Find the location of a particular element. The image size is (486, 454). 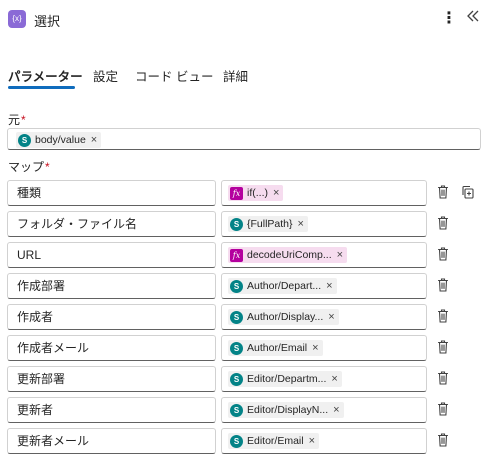

token-text: if(...) is located at coordinates (257, 193).